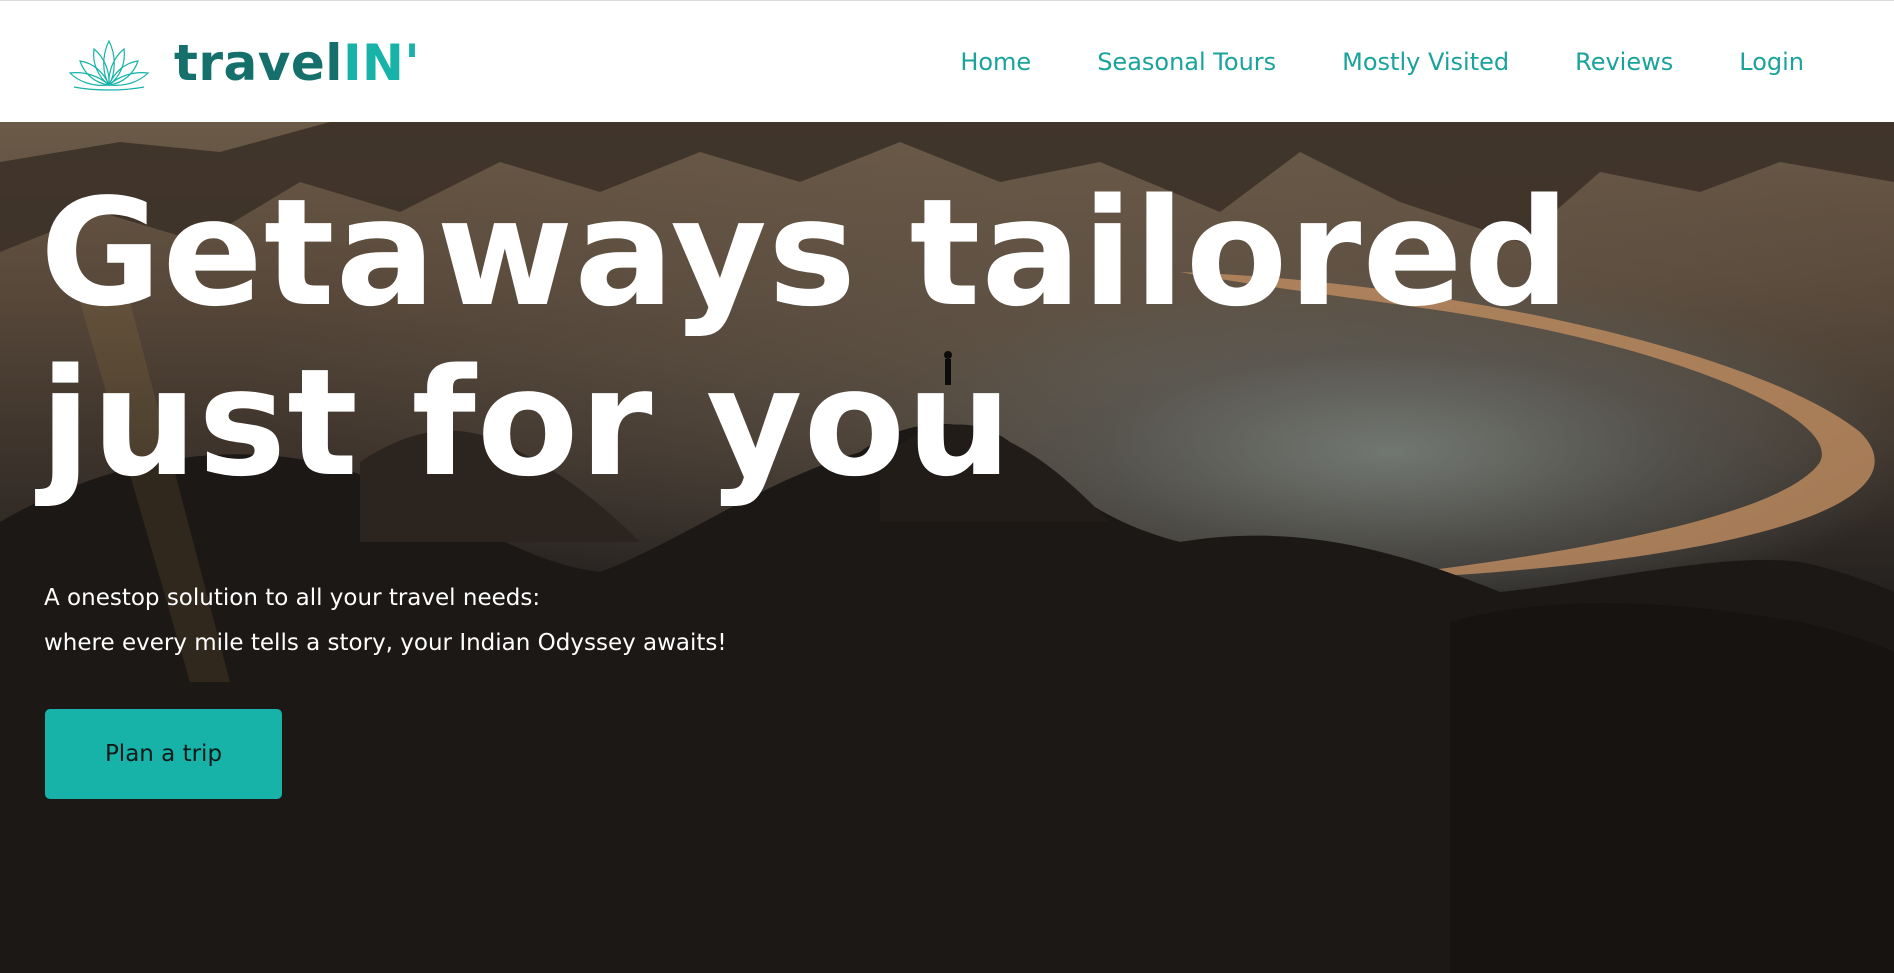 This screenshot has width=1894, height=973. Describe the element at coordinates (258, 63) in the screenshot. I see `brand-name-part1: travel` at that location.